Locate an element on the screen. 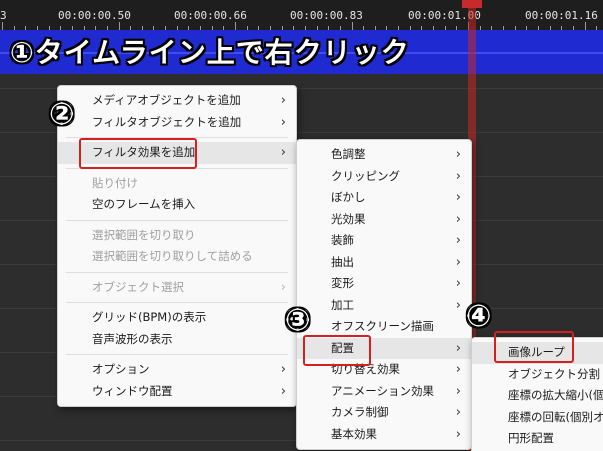 Image resolution: width=603 pixels, height=451 pixels. submenu-item-circular-arrange: 円形配置 is located at coordinates (537, 439).